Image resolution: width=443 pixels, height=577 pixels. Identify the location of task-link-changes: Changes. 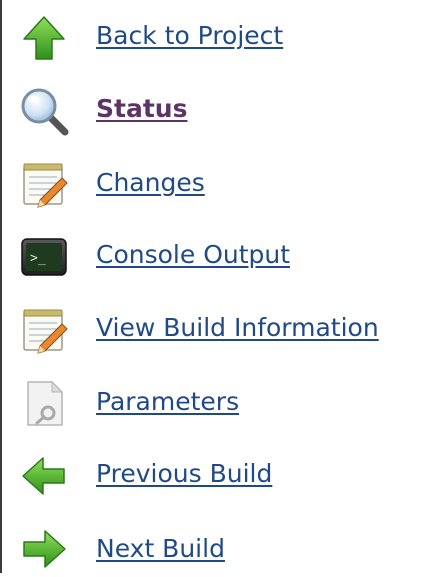
(150, 183).